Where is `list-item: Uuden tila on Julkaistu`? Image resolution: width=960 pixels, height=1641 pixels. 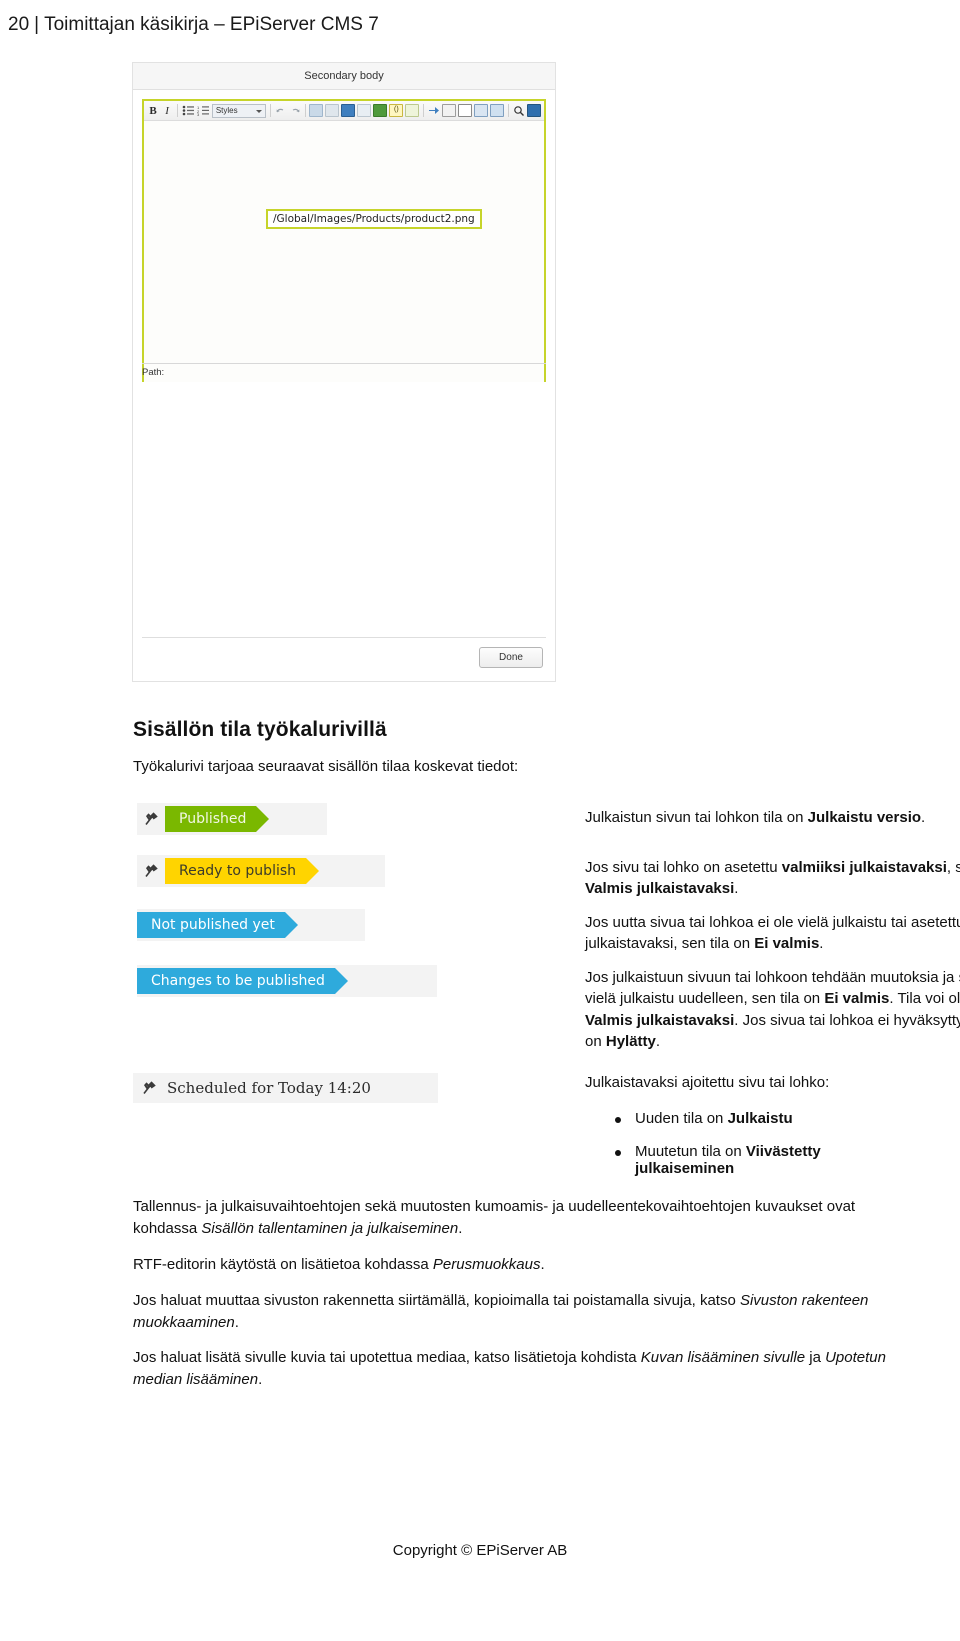 list-item: Uuden tila on Julkaistu is located at coordinates (753, 1118).